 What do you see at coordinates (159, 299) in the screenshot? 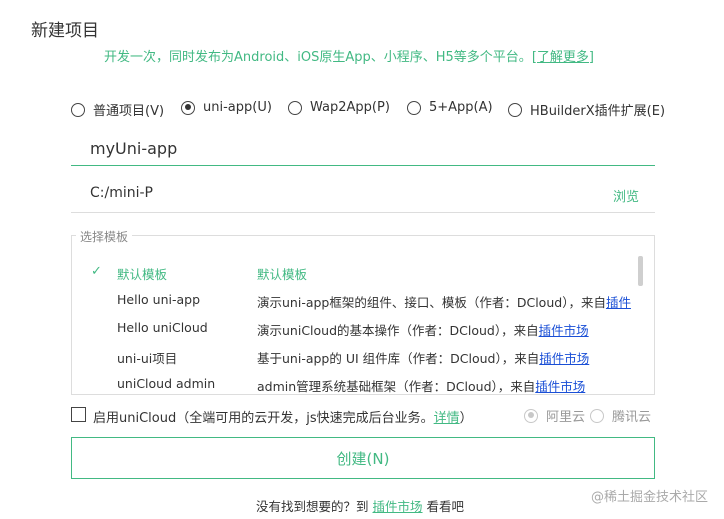
I see `template-name: Hello uni-app` at bounding box center [159, 299].